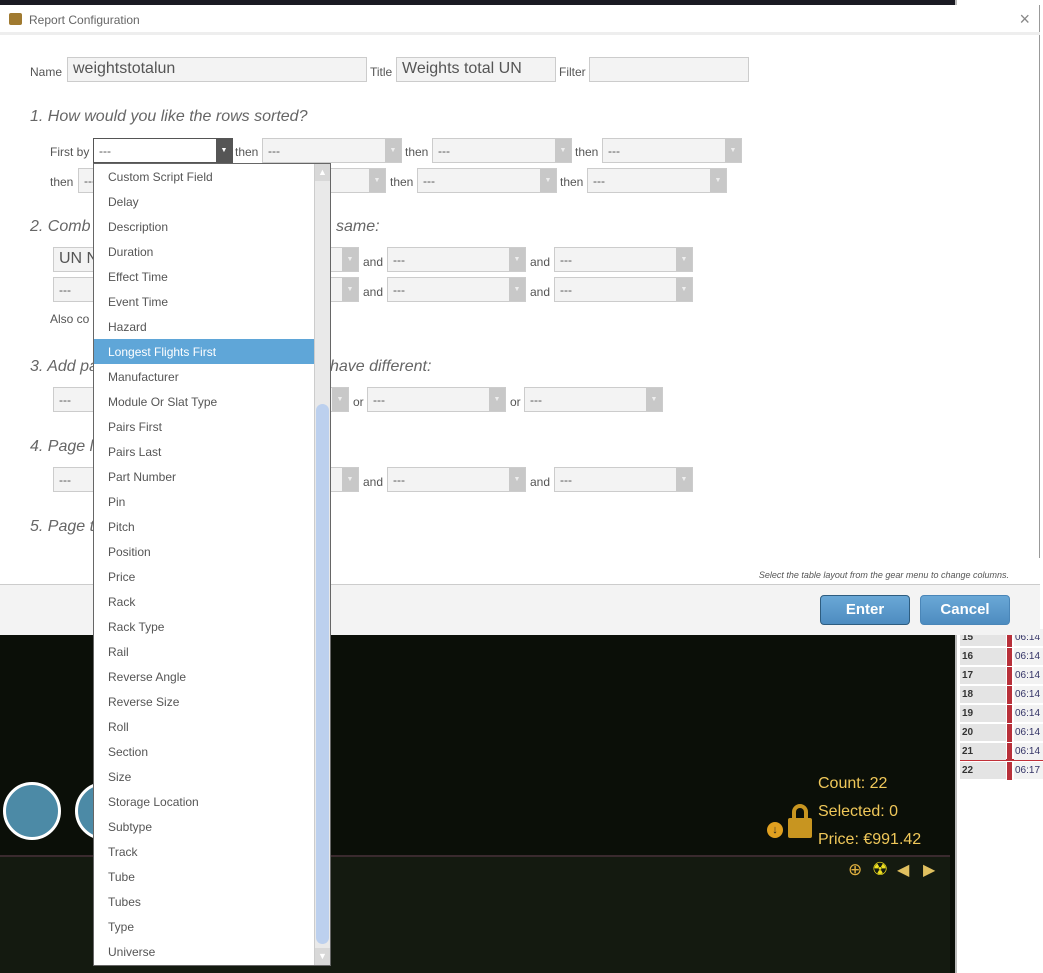 The height and width of the screenshot is (973, 1043). I want to click on download-icon: ↓, so click(775, 830).